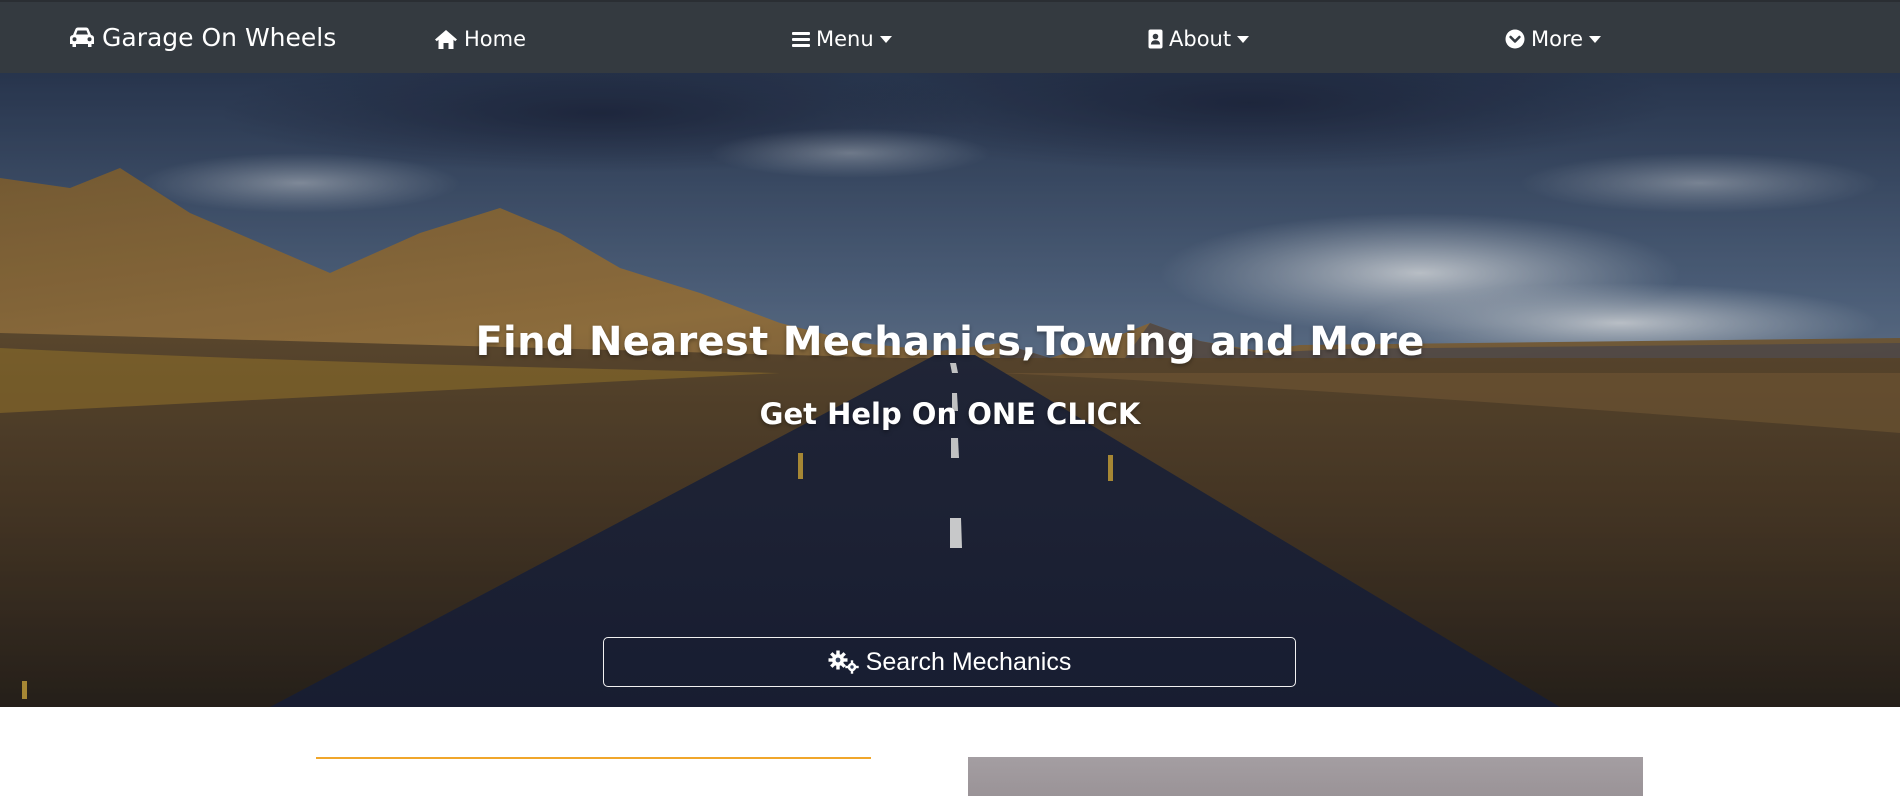 The height and width of the screenshot is (796, 1900). Describe the element at coordinates (446, 39) in the screenshot. I see `home-icon` at that location.